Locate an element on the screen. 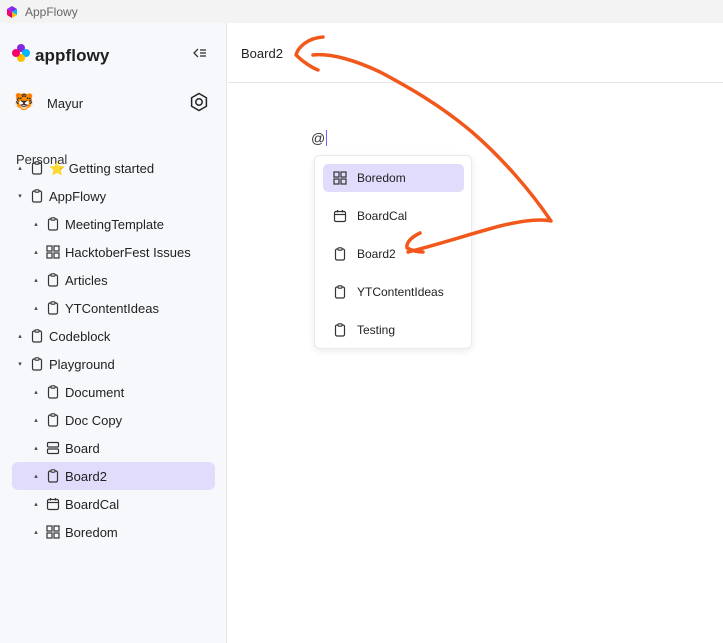 This screenshot has height=643, width=723. sidebar-item-label: ⭐ Getting started is located at coordinates (102, 168).